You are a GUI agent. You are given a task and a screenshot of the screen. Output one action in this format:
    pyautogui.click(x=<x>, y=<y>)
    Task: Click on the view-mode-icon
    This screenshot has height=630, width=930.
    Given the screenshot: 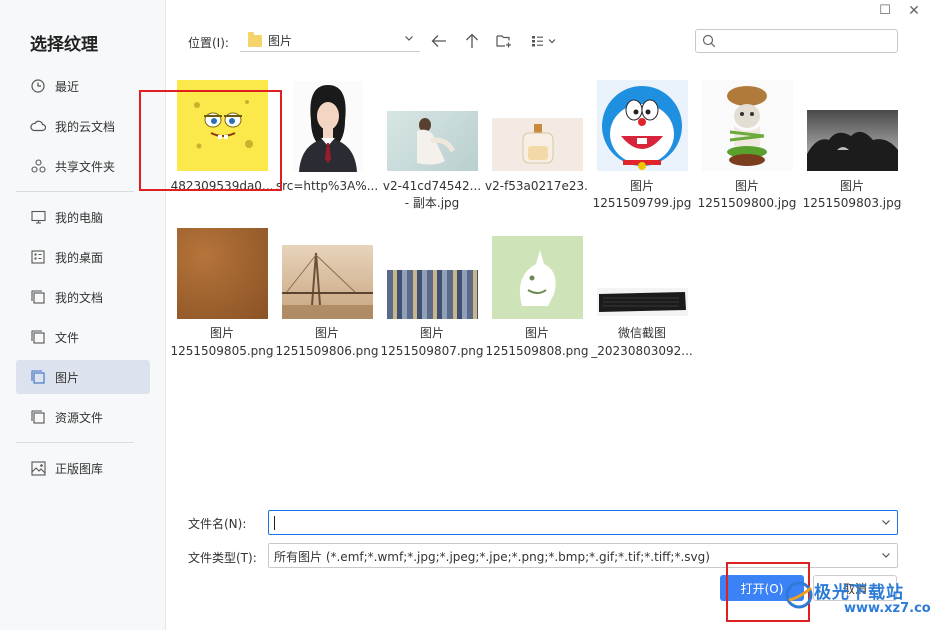 What is the action you would take?
    pyautogui.click(x=545, y=41)
    